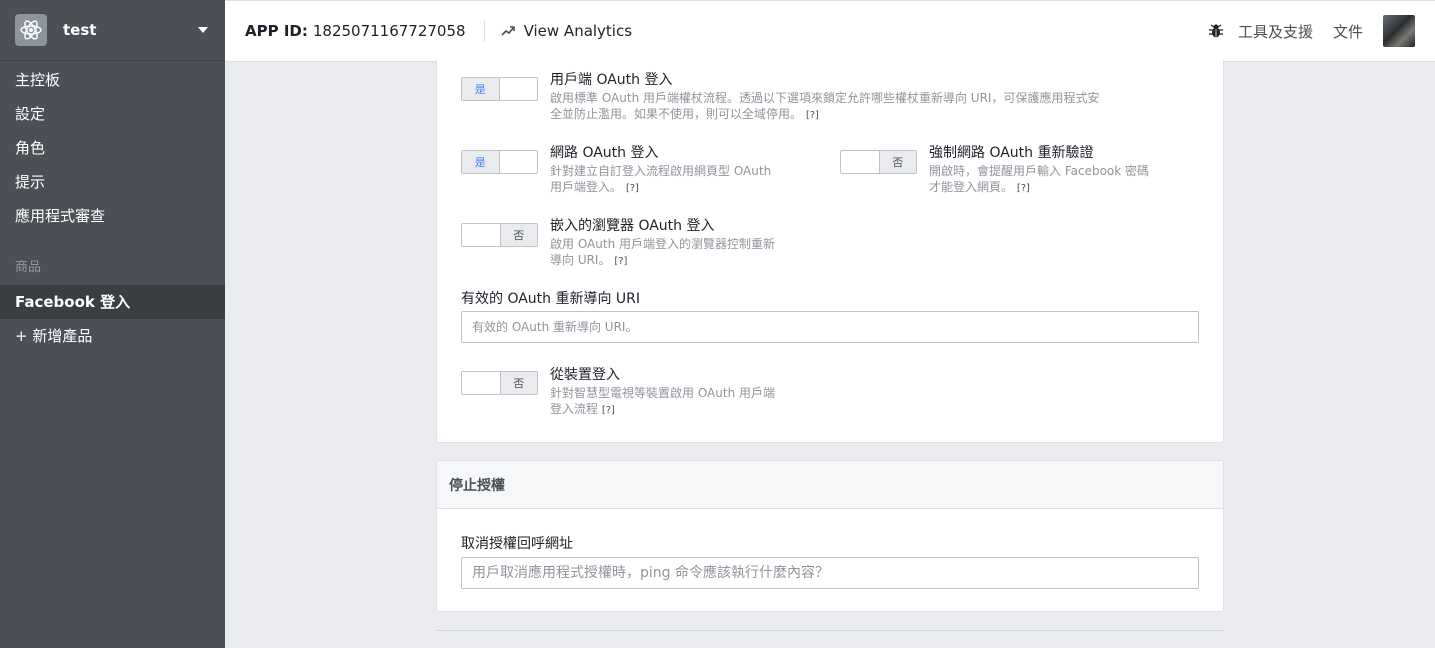 This screenshot has width=1435, height=648. What do you see at coordinates (1011, 153) in the screenshot?
I see `force-reauth-title: 強制網路 OAuth 重新驗證` at bounding box center [1011, 153].